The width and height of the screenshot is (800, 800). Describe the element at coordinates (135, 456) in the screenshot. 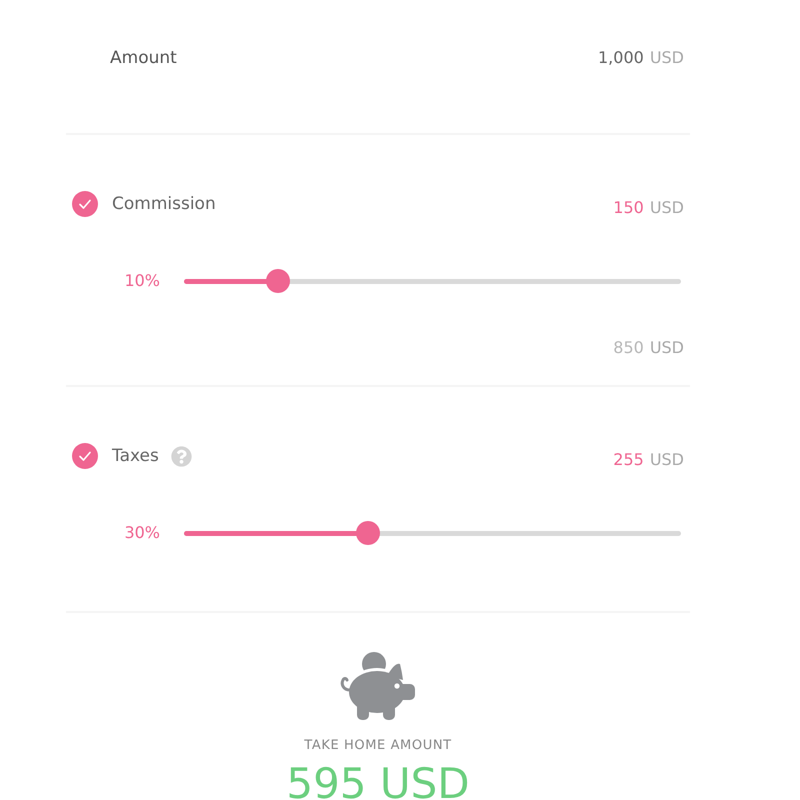

I see `deduction-label: Taxes` at that location.